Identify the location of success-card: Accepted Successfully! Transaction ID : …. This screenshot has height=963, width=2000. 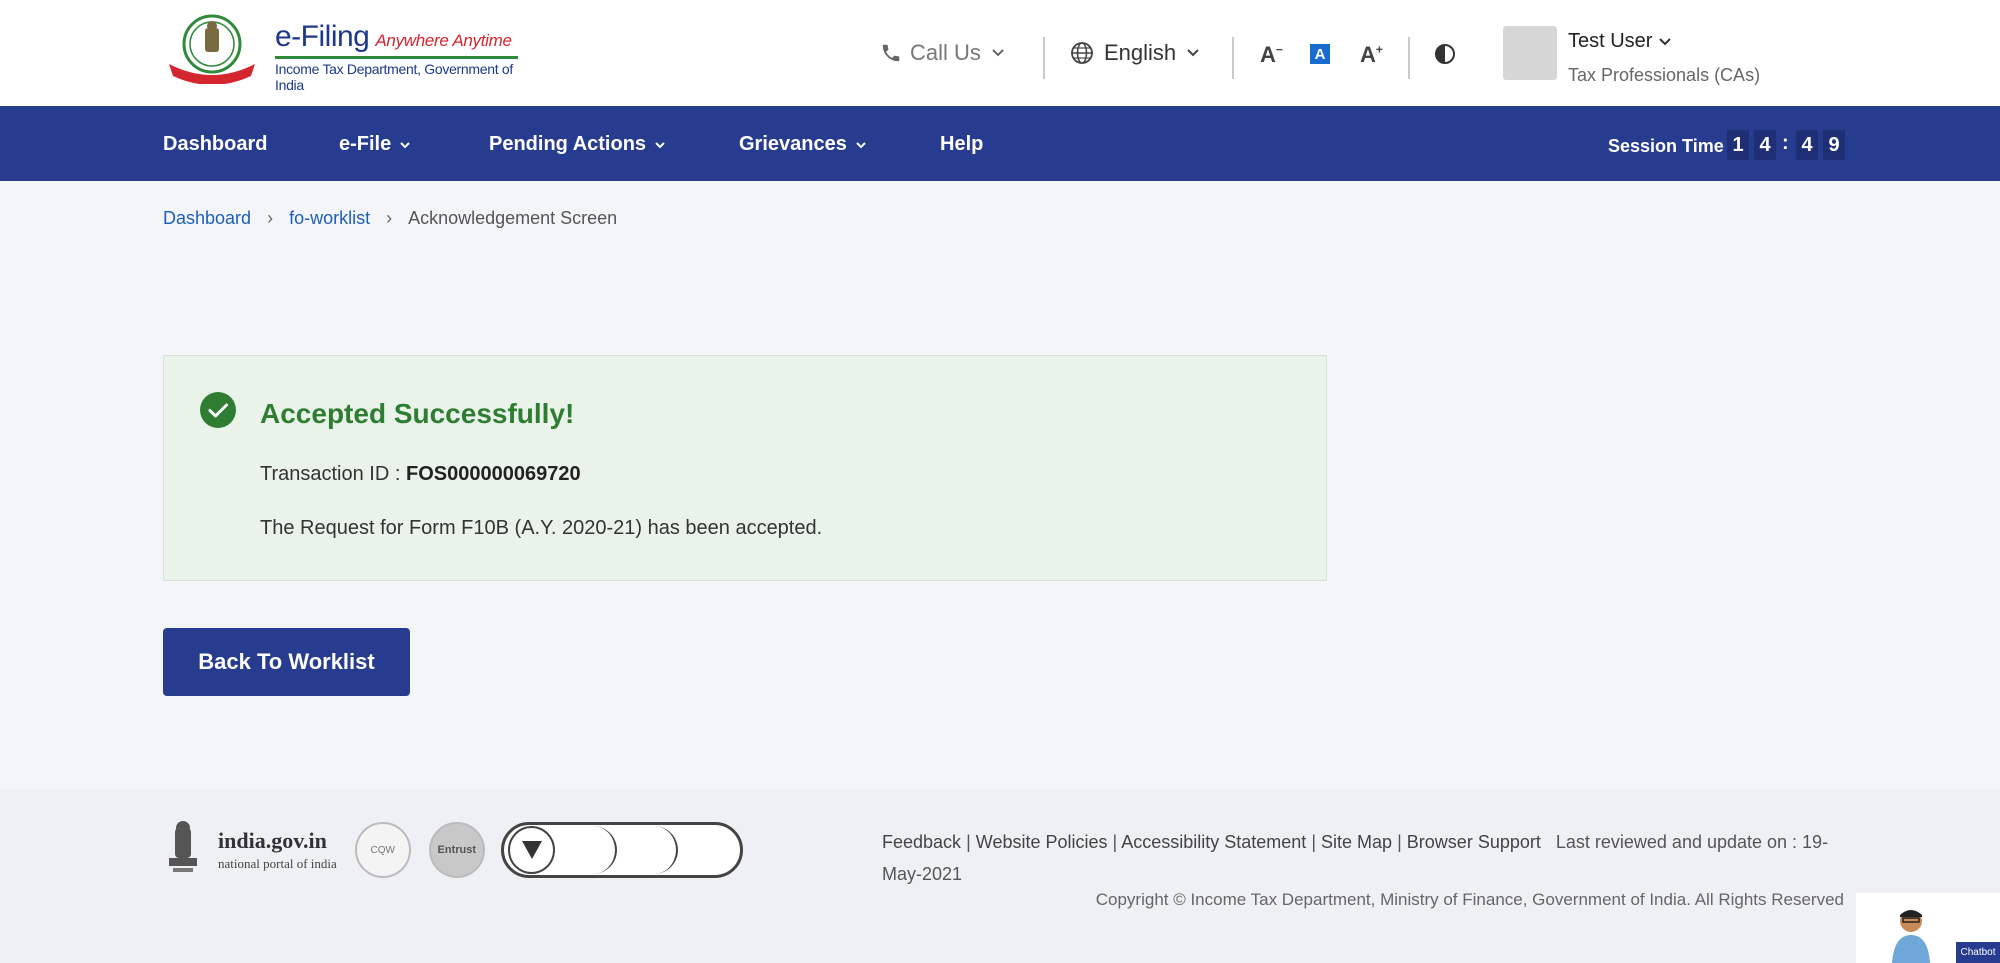
(745, 468).